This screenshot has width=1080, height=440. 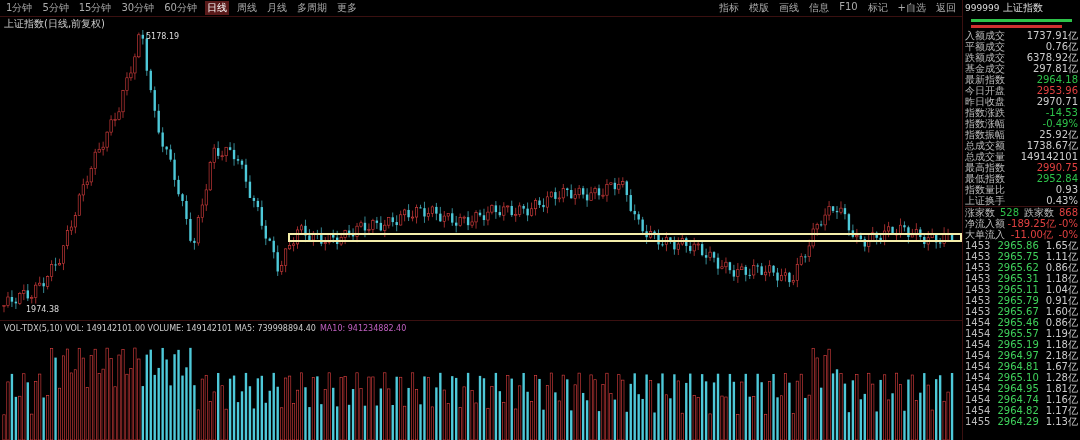 I want to click on tick-price: 2965.11, so click(x=1018, y=289).